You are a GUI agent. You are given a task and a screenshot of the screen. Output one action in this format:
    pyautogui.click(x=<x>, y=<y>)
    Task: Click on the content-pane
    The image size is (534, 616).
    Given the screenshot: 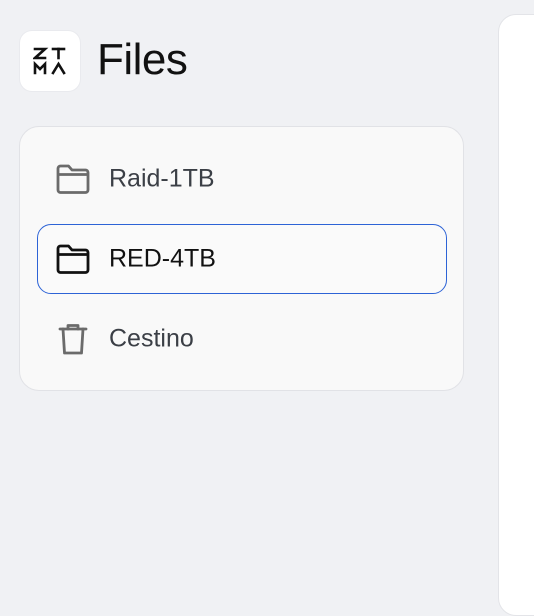 What is the action you would take?
    pyautogui.click(x=516, y=315)
    